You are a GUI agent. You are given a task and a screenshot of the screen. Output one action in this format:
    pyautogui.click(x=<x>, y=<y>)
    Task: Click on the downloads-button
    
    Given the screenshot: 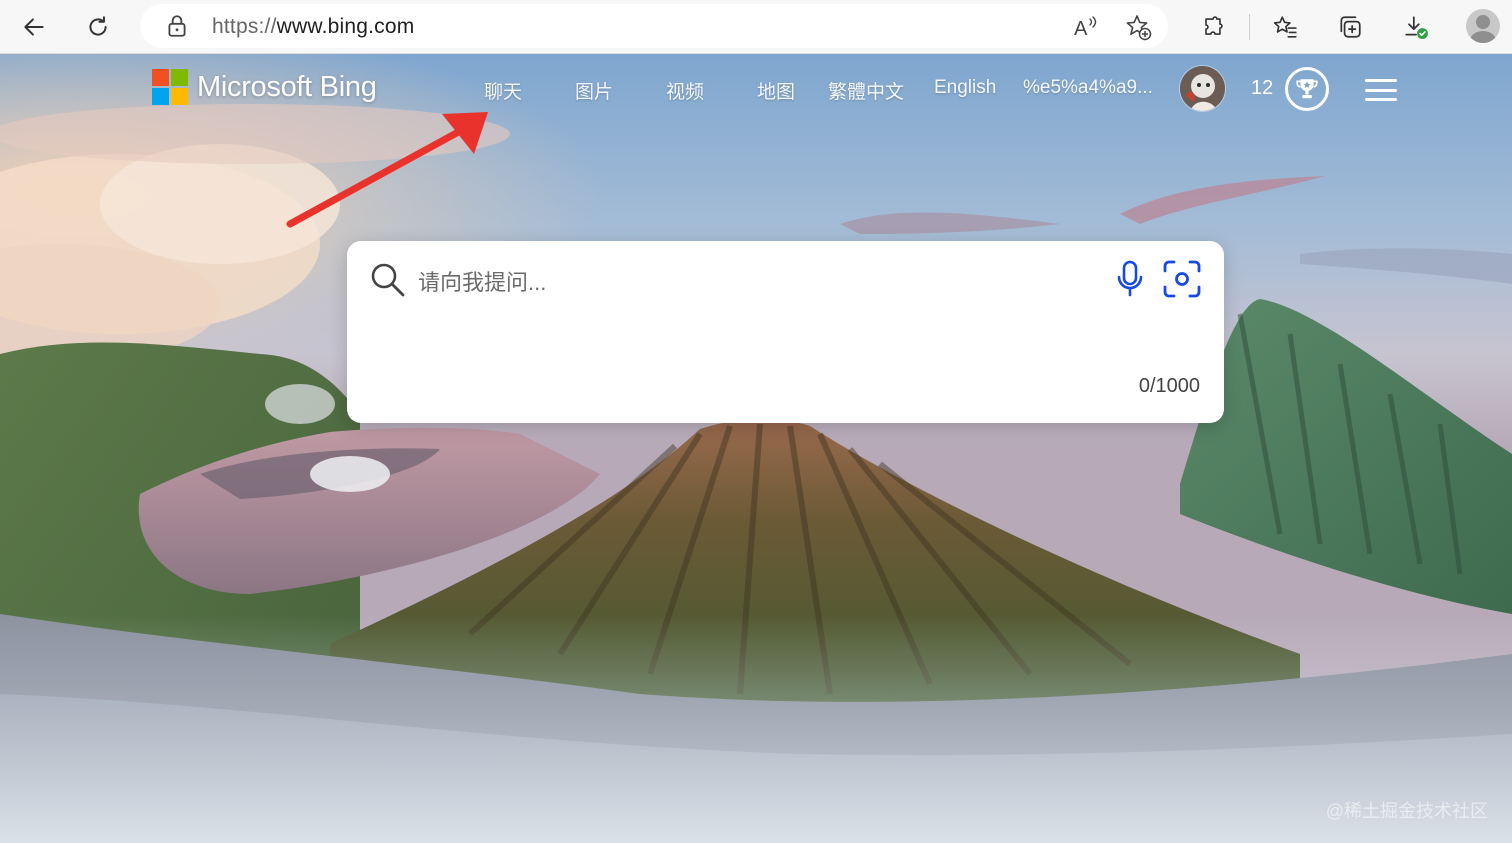 What is the action you would take?
    pyautogui.click(x=1416, y=27)
    